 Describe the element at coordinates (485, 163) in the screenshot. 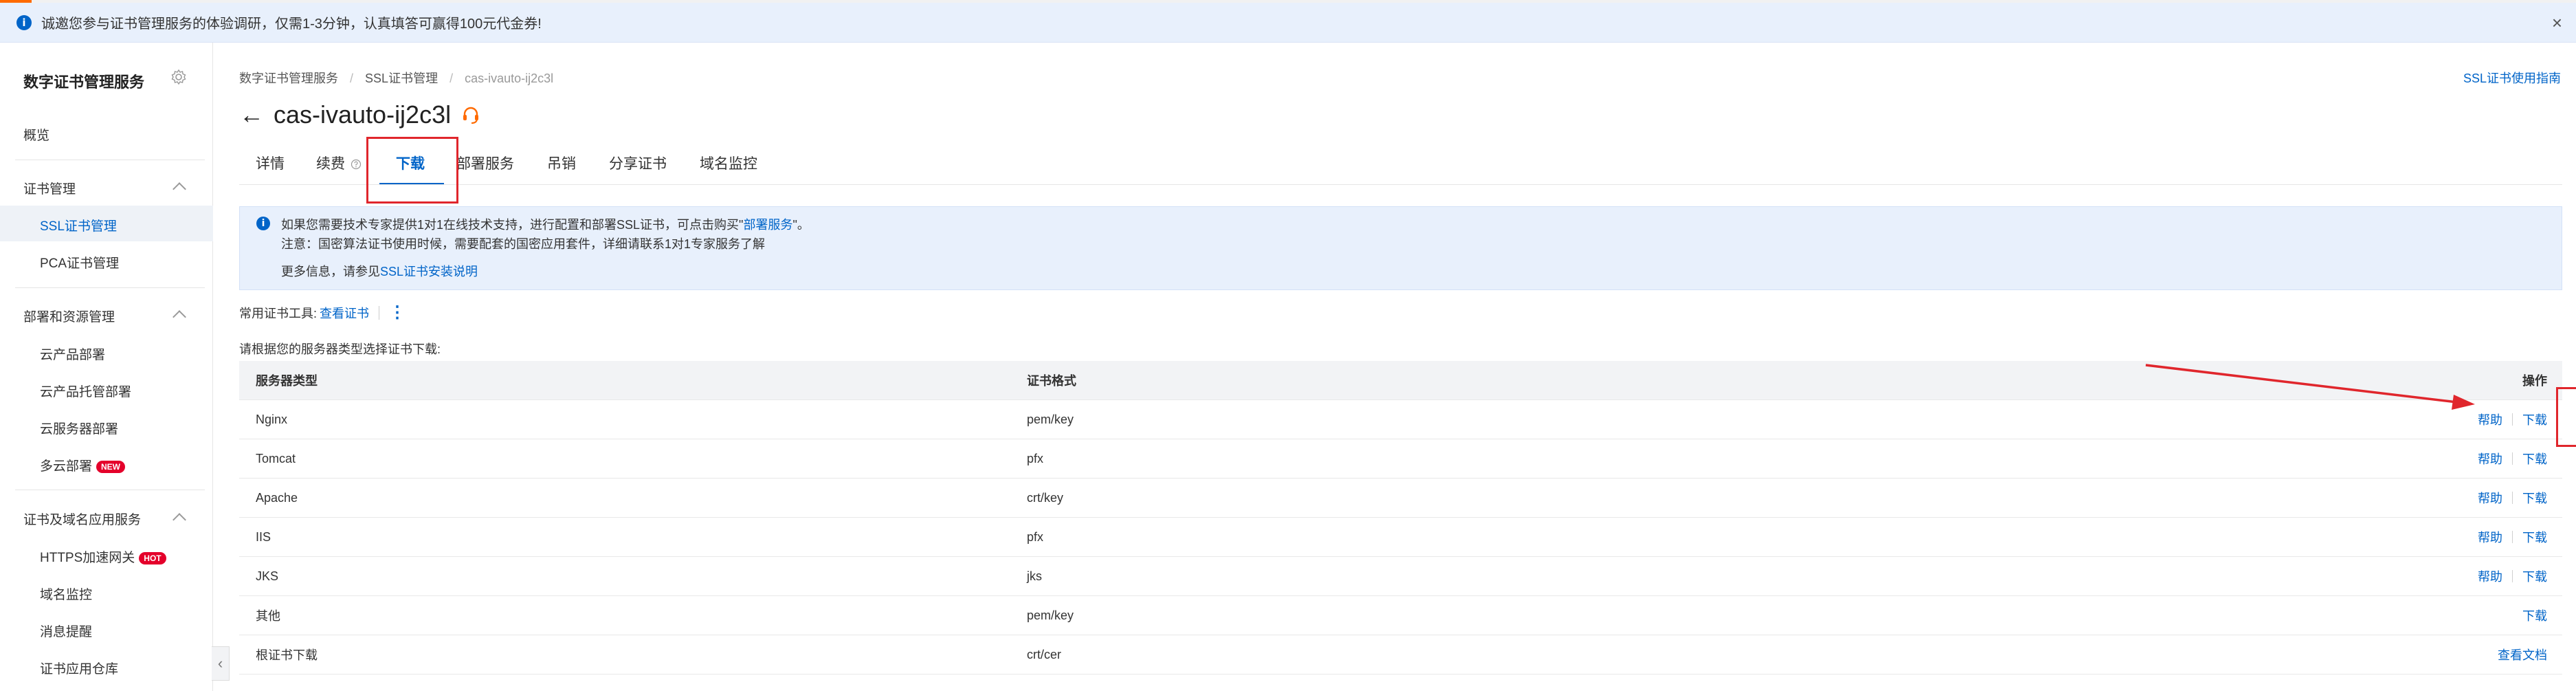

I see `tab-deploy: 部署服务` at that location.